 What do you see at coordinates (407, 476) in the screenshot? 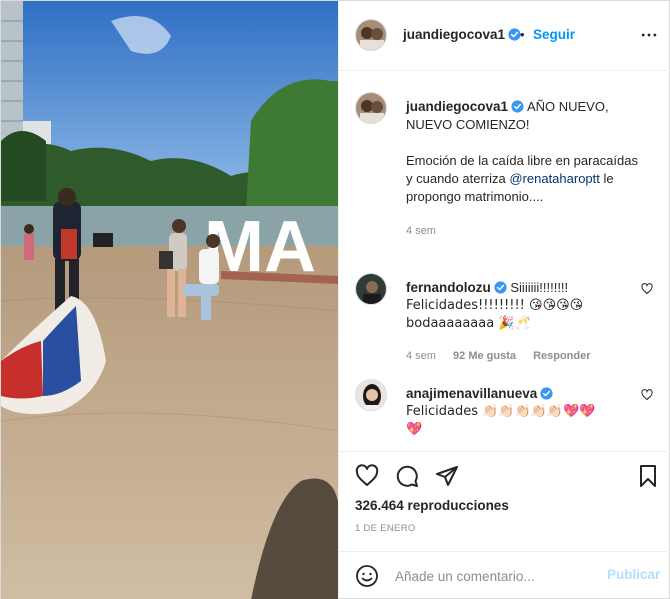
I see `comment-bubble-icon` at bounding box center [407, 476].